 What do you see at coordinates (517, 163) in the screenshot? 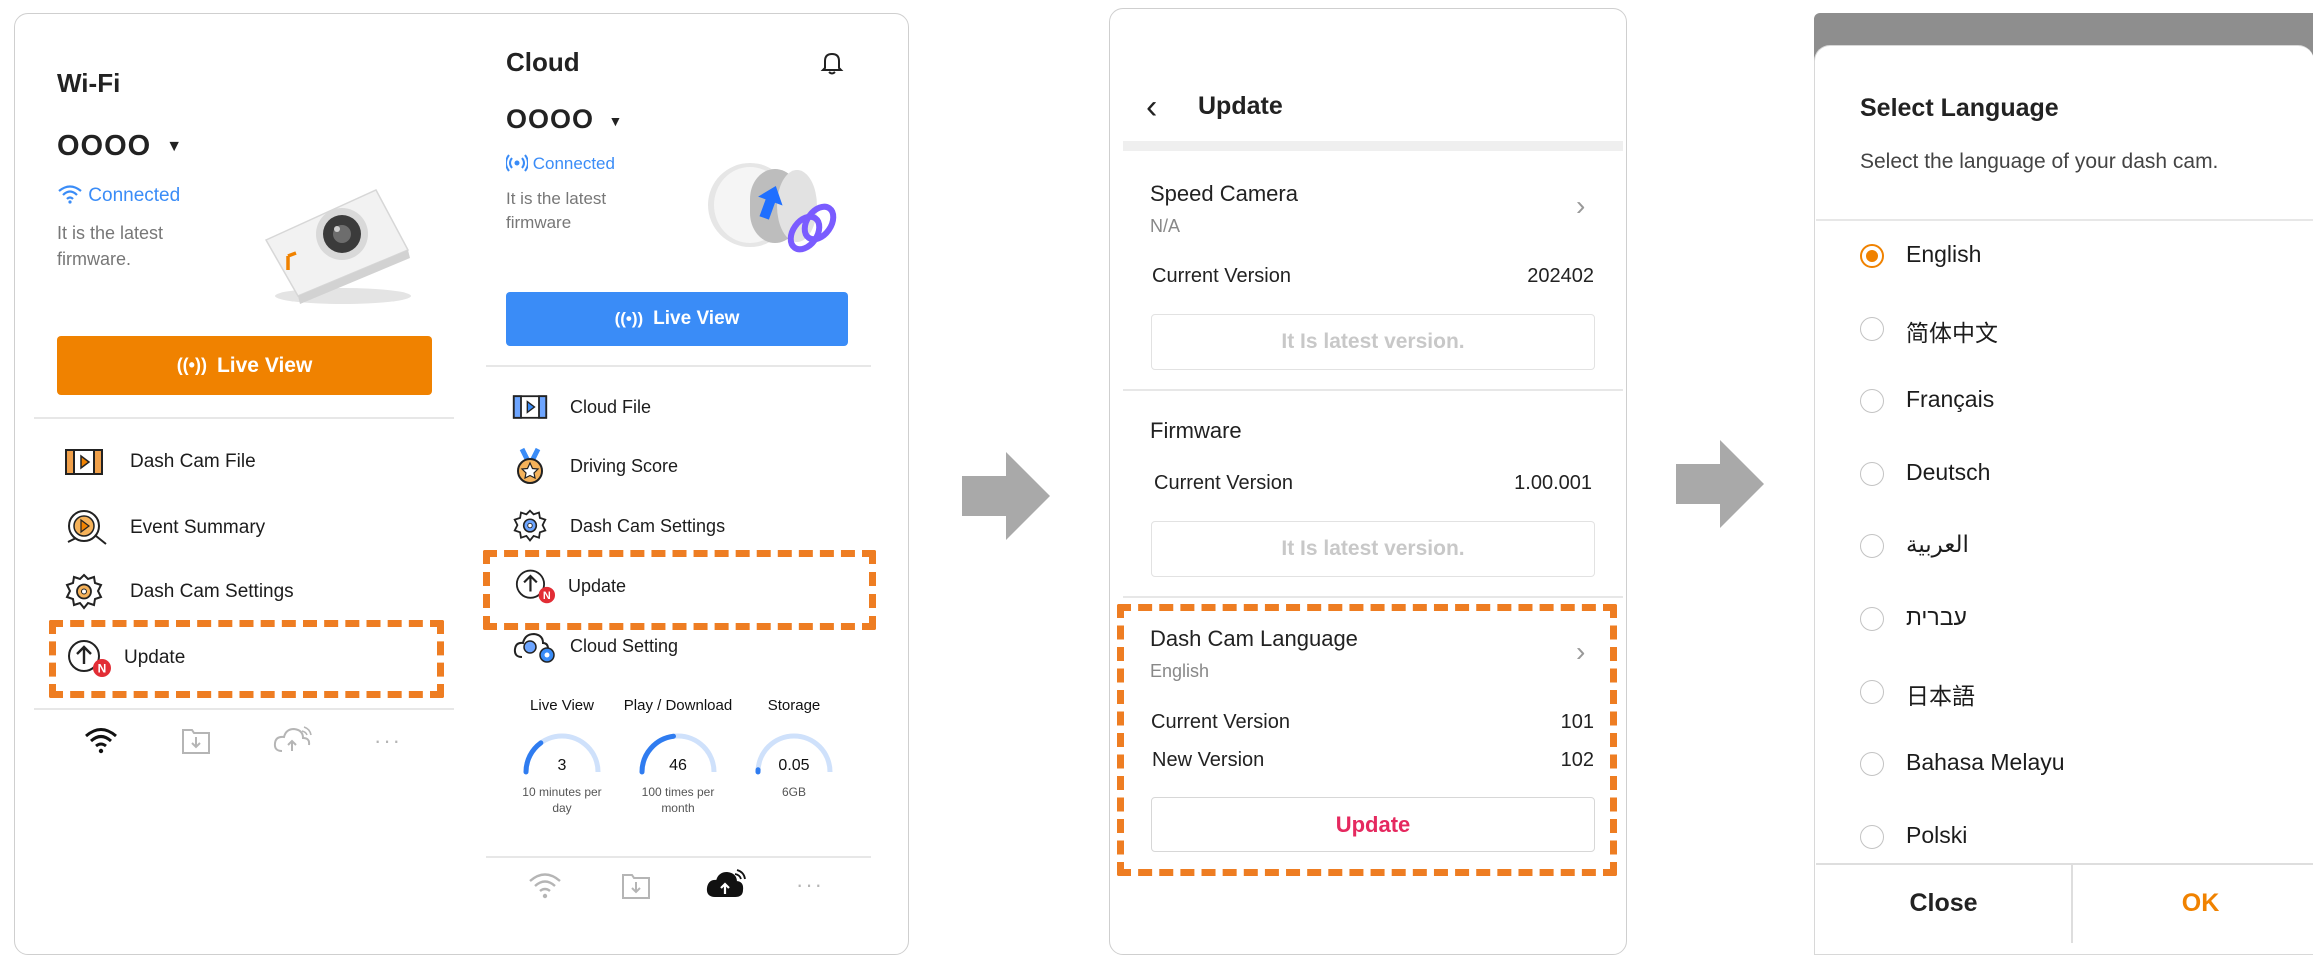
I see `broadcast-icon` at bounding box center [517, 163].